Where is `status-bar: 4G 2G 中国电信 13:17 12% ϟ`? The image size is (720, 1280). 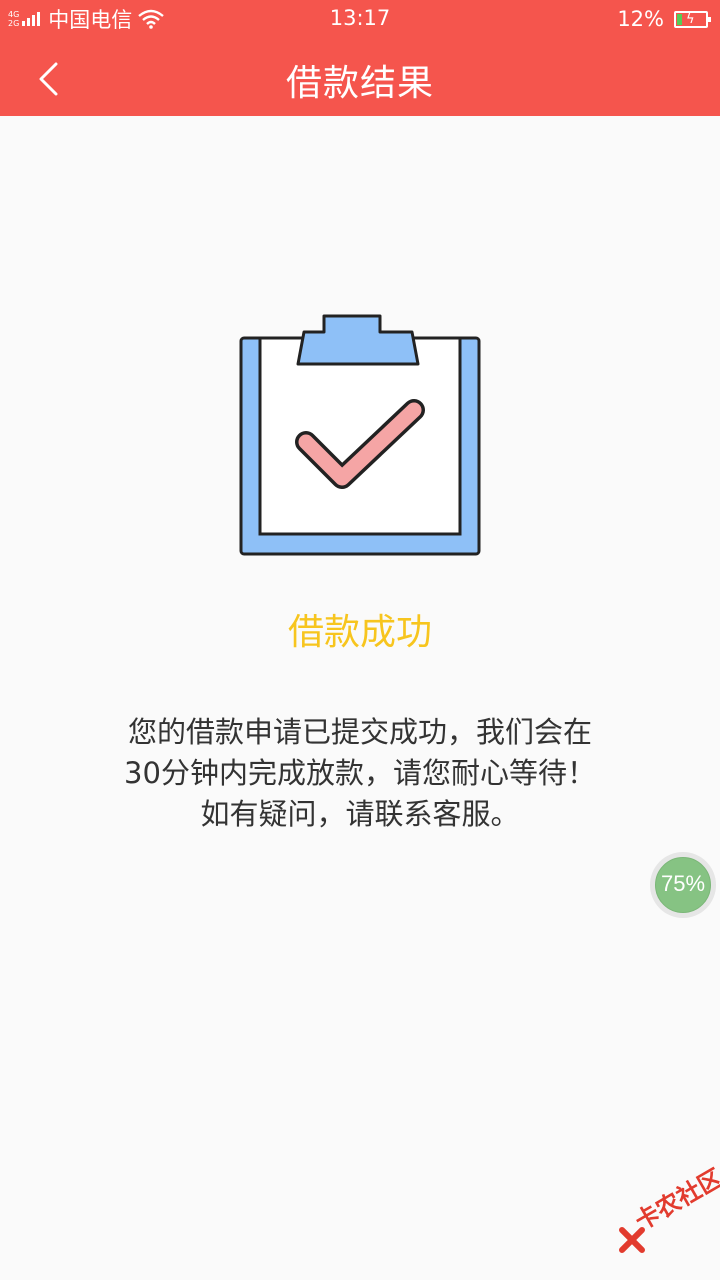
status-bar: 4G 2G 中国电信 13:17 12% ϟ is located at coordinates (360, 19).